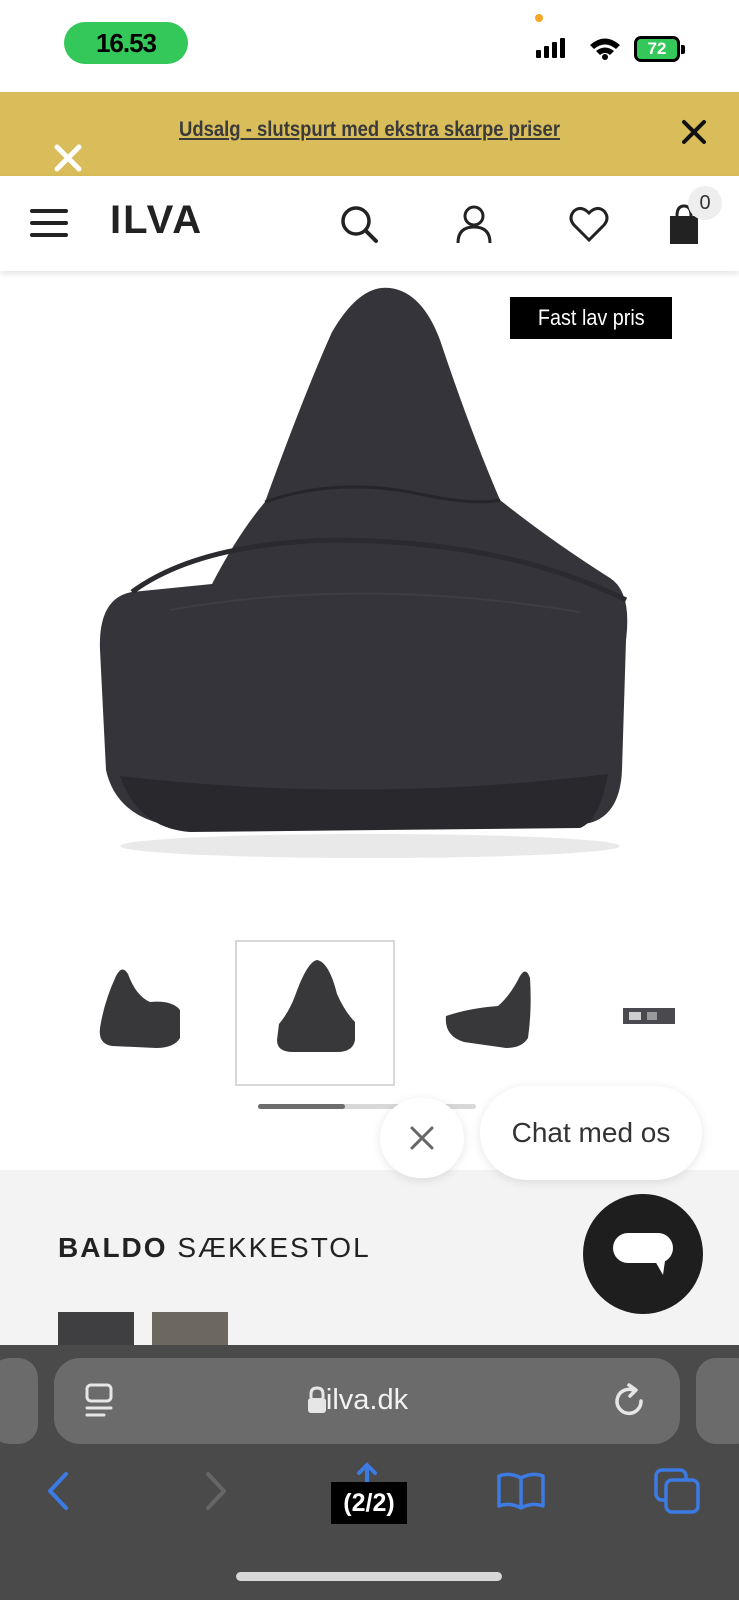 Image resolution: width=739 pixels, height=1600 pixels. What do you see at coordinates (49, 223) in the screenshot?
I see `menu-icon` at bounding box center [49, 223].